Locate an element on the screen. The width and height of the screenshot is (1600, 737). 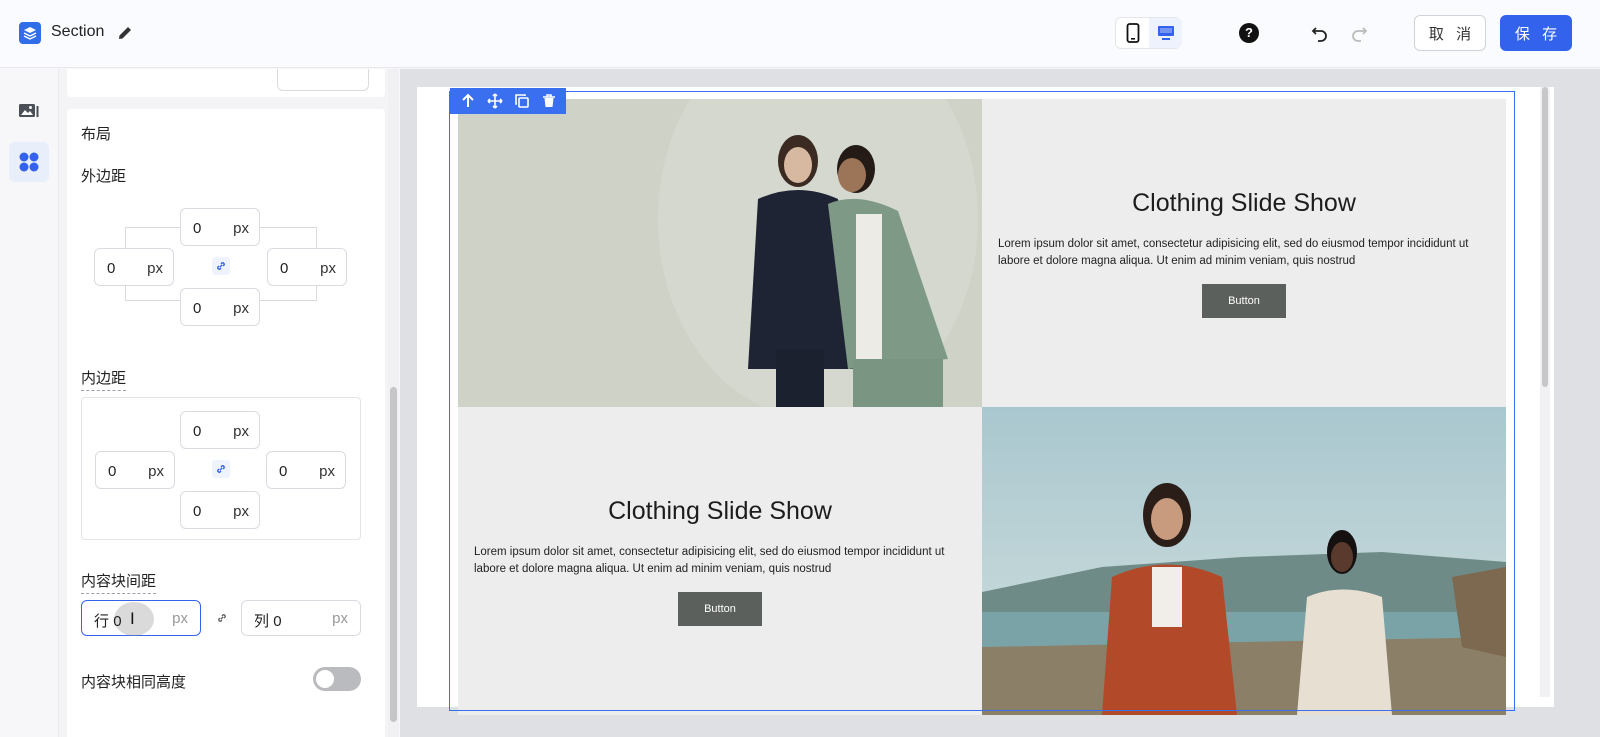
save-button: 保 存 is located at coordinates (1536, 33).